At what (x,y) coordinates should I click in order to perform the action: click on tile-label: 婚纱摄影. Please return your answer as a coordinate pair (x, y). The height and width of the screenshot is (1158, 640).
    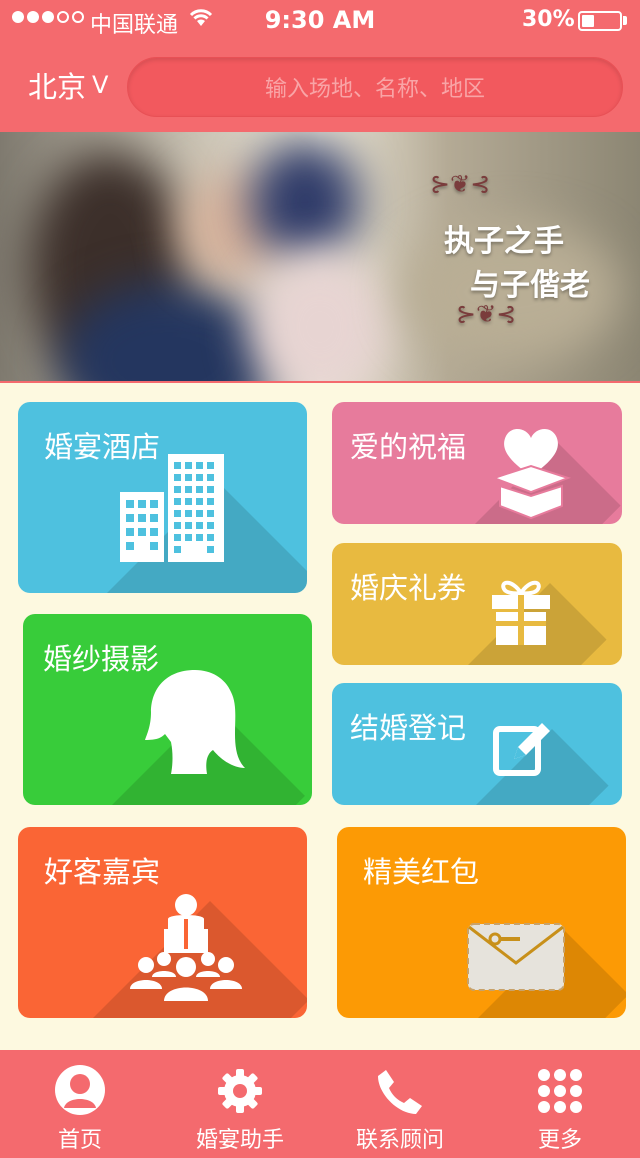
    Looking at the image, I should click on (101, 659).